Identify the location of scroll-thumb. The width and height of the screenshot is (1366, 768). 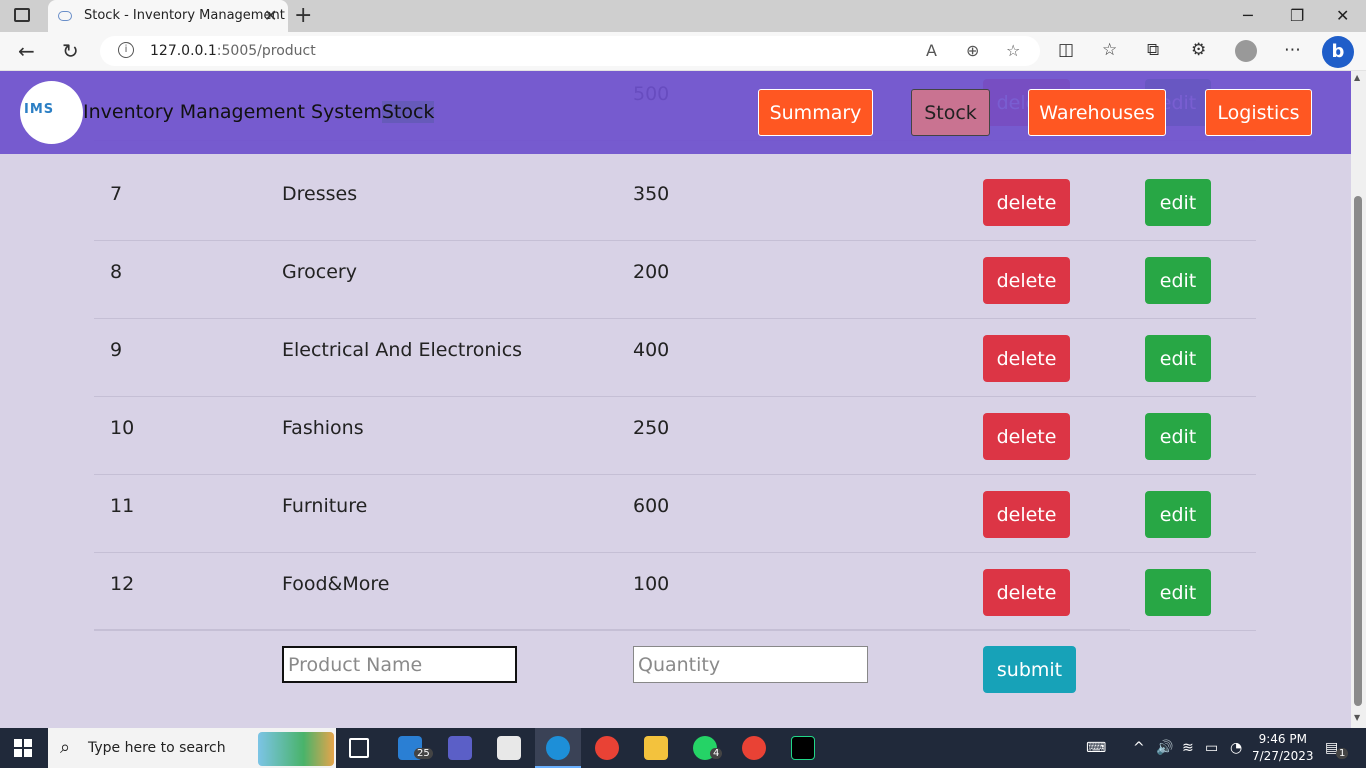
(1358, 451).